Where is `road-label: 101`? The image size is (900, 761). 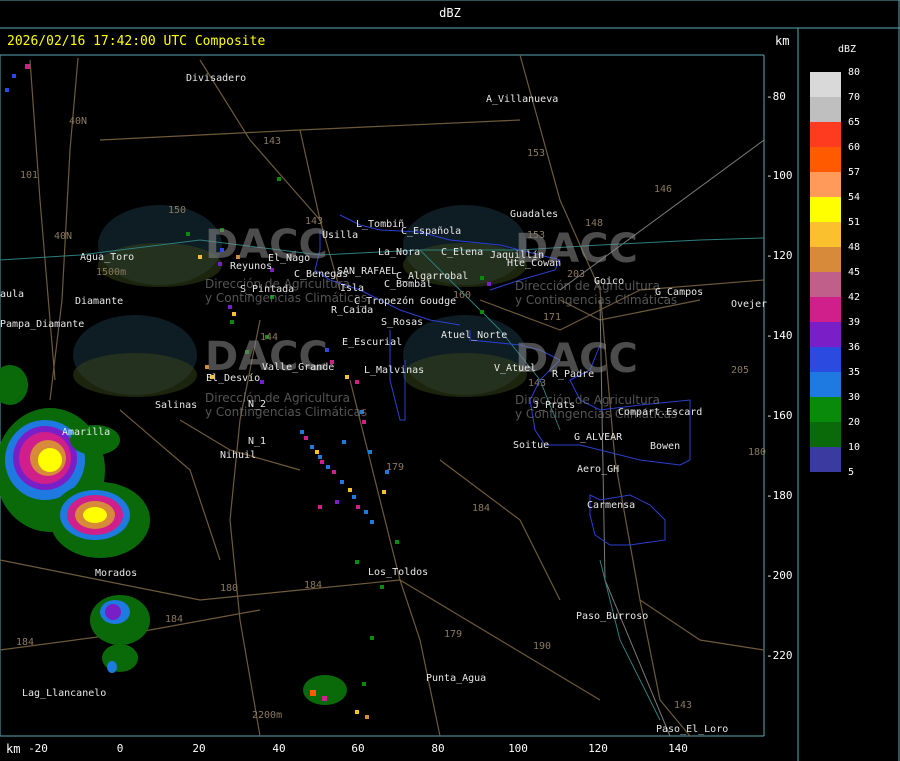 road-label: 101 is located at coordinates (29, 175).